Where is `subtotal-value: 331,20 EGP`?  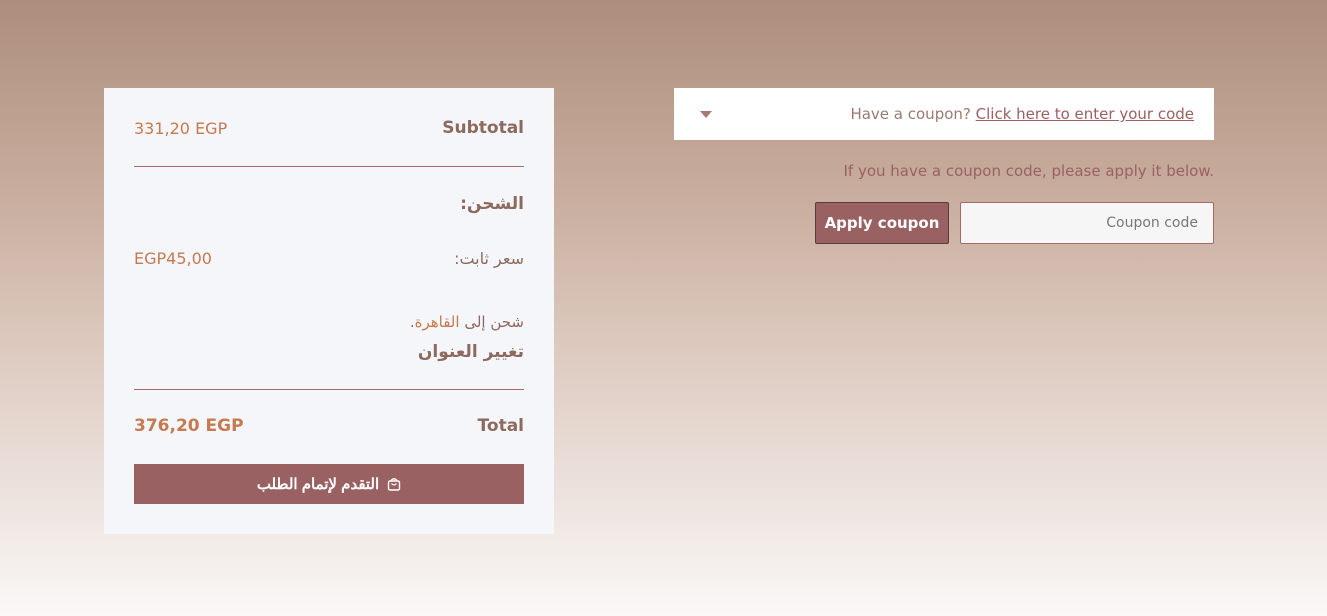 subtotal-value: 331,20 EGP is located at coordinates (181, 128).